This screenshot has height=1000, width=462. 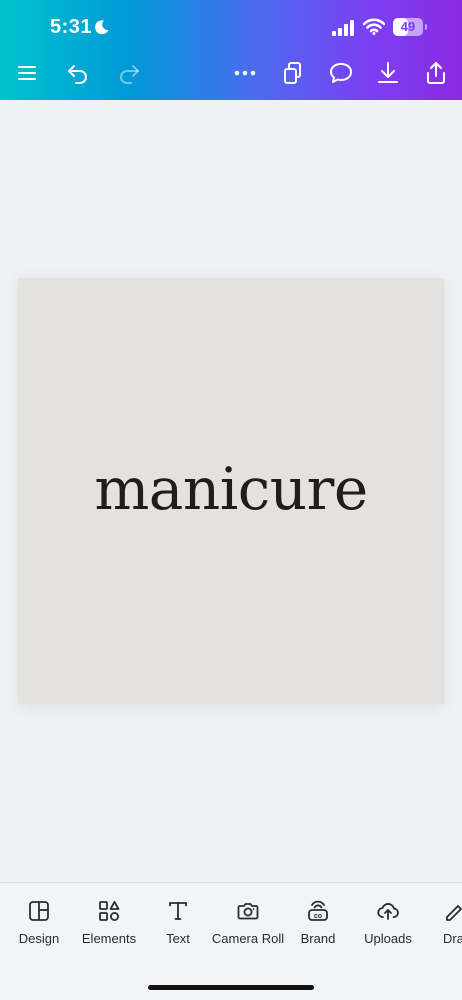 I want to click on top-toolbar: 5:31 49, so click(x=231, y=50).